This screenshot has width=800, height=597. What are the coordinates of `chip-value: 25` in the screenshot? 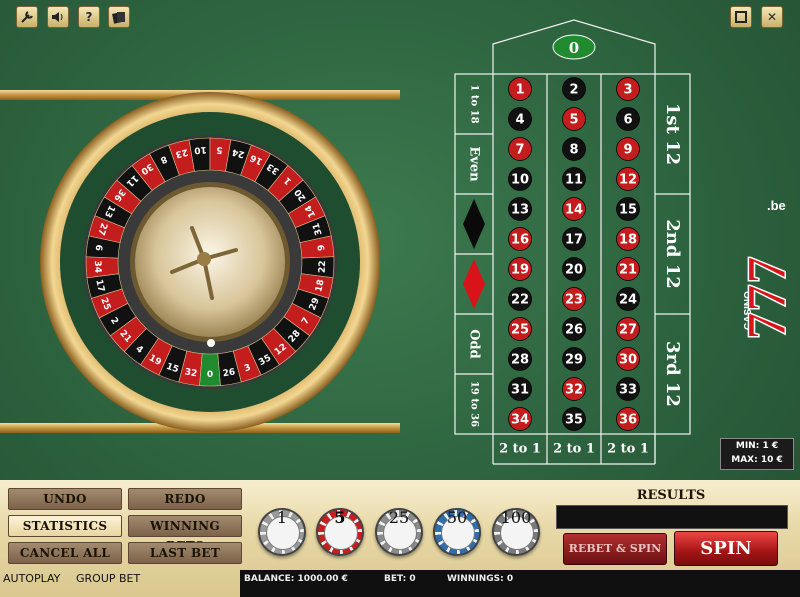 It's located at (399, 517).